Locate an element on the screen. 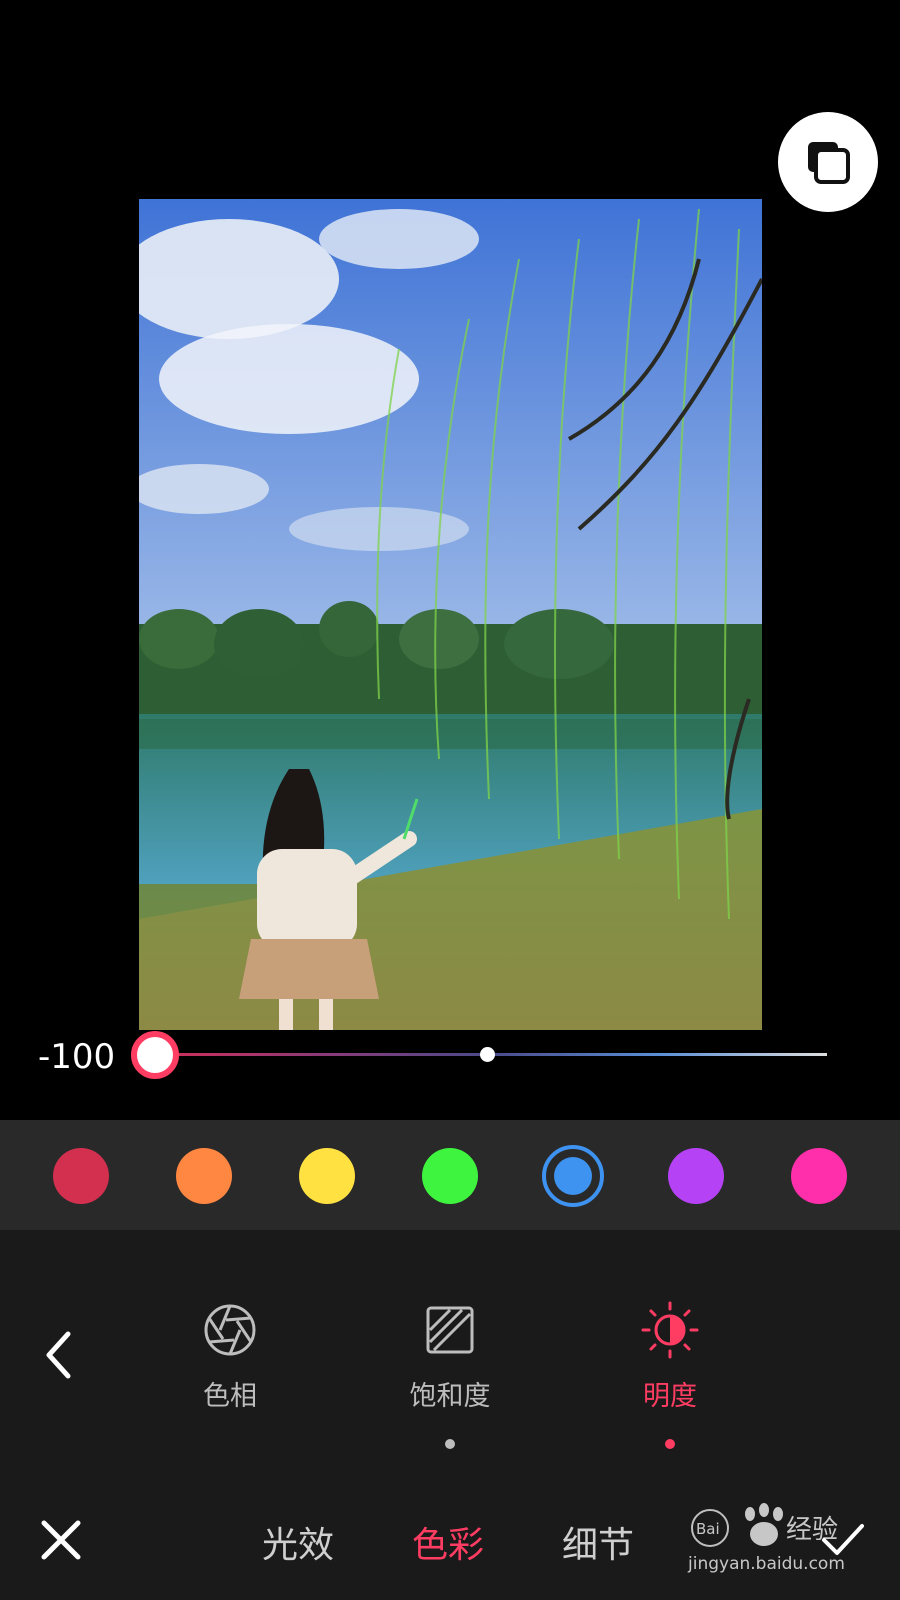  compare-button is located at coordinates (828, 162).